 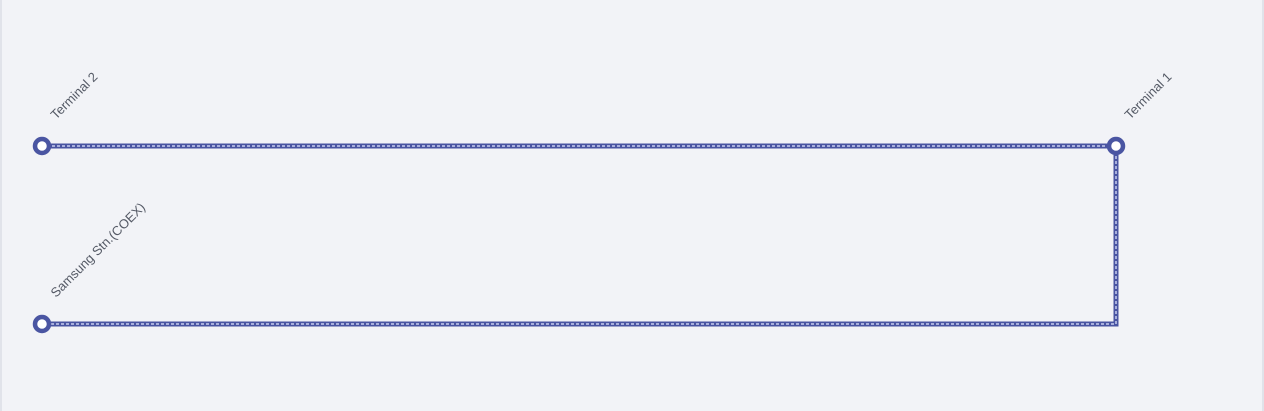 What do you see at coordinates (74, 95) in the screenshot?
I see `station-label-terminal-2: Terminal 2` at bounding box center [74, 95].